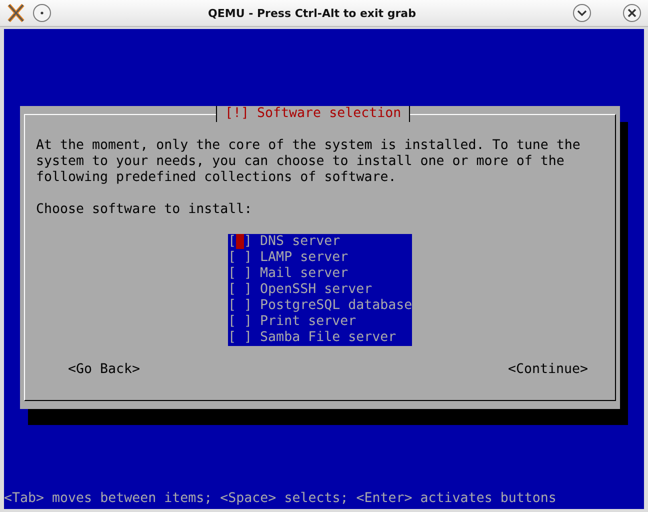  What do you see at coordinates (281, 499) in the screenshot?
I see `status-hint: <Tab> moves between items; <Space> selects; <Enter> activates buttons` at bounding box center [281, 499].